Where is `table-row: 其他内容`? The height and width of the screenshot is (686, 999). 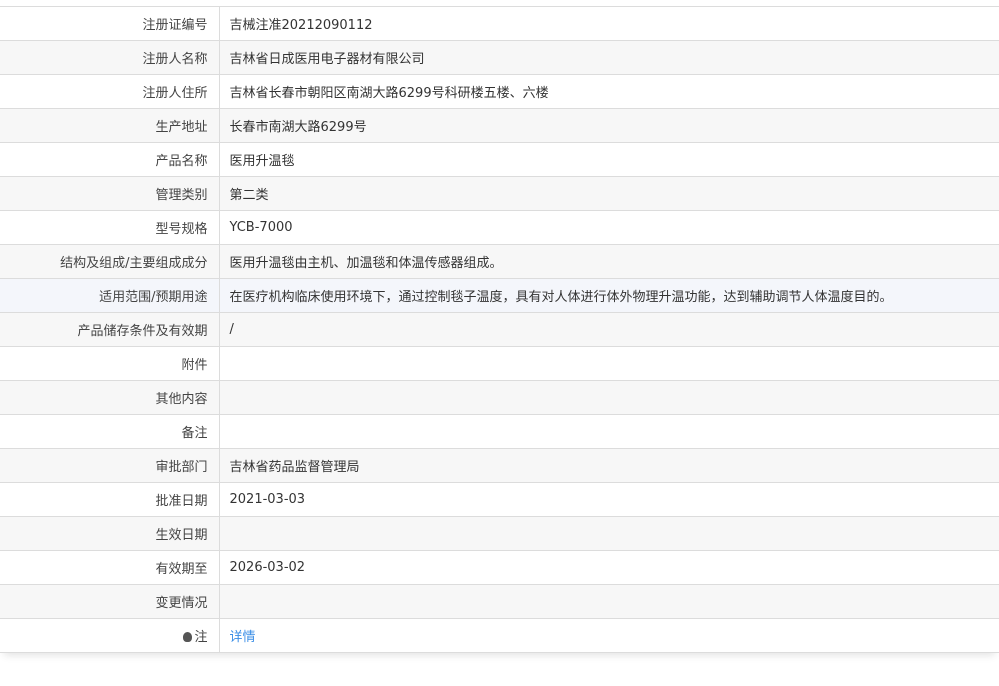
table-row: 其他内容 is located at coordinates (499, 397).